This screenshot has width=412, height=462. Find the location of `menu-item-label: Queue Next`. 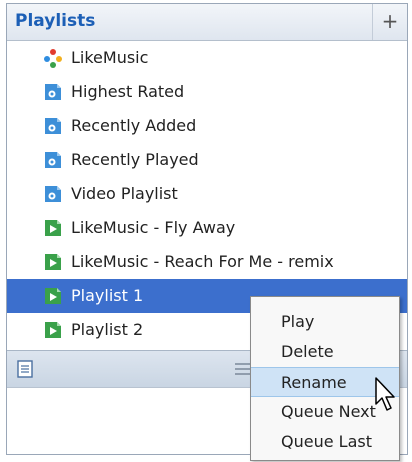

menu-item-label: Queue Next is located at coordinates (328, 411).